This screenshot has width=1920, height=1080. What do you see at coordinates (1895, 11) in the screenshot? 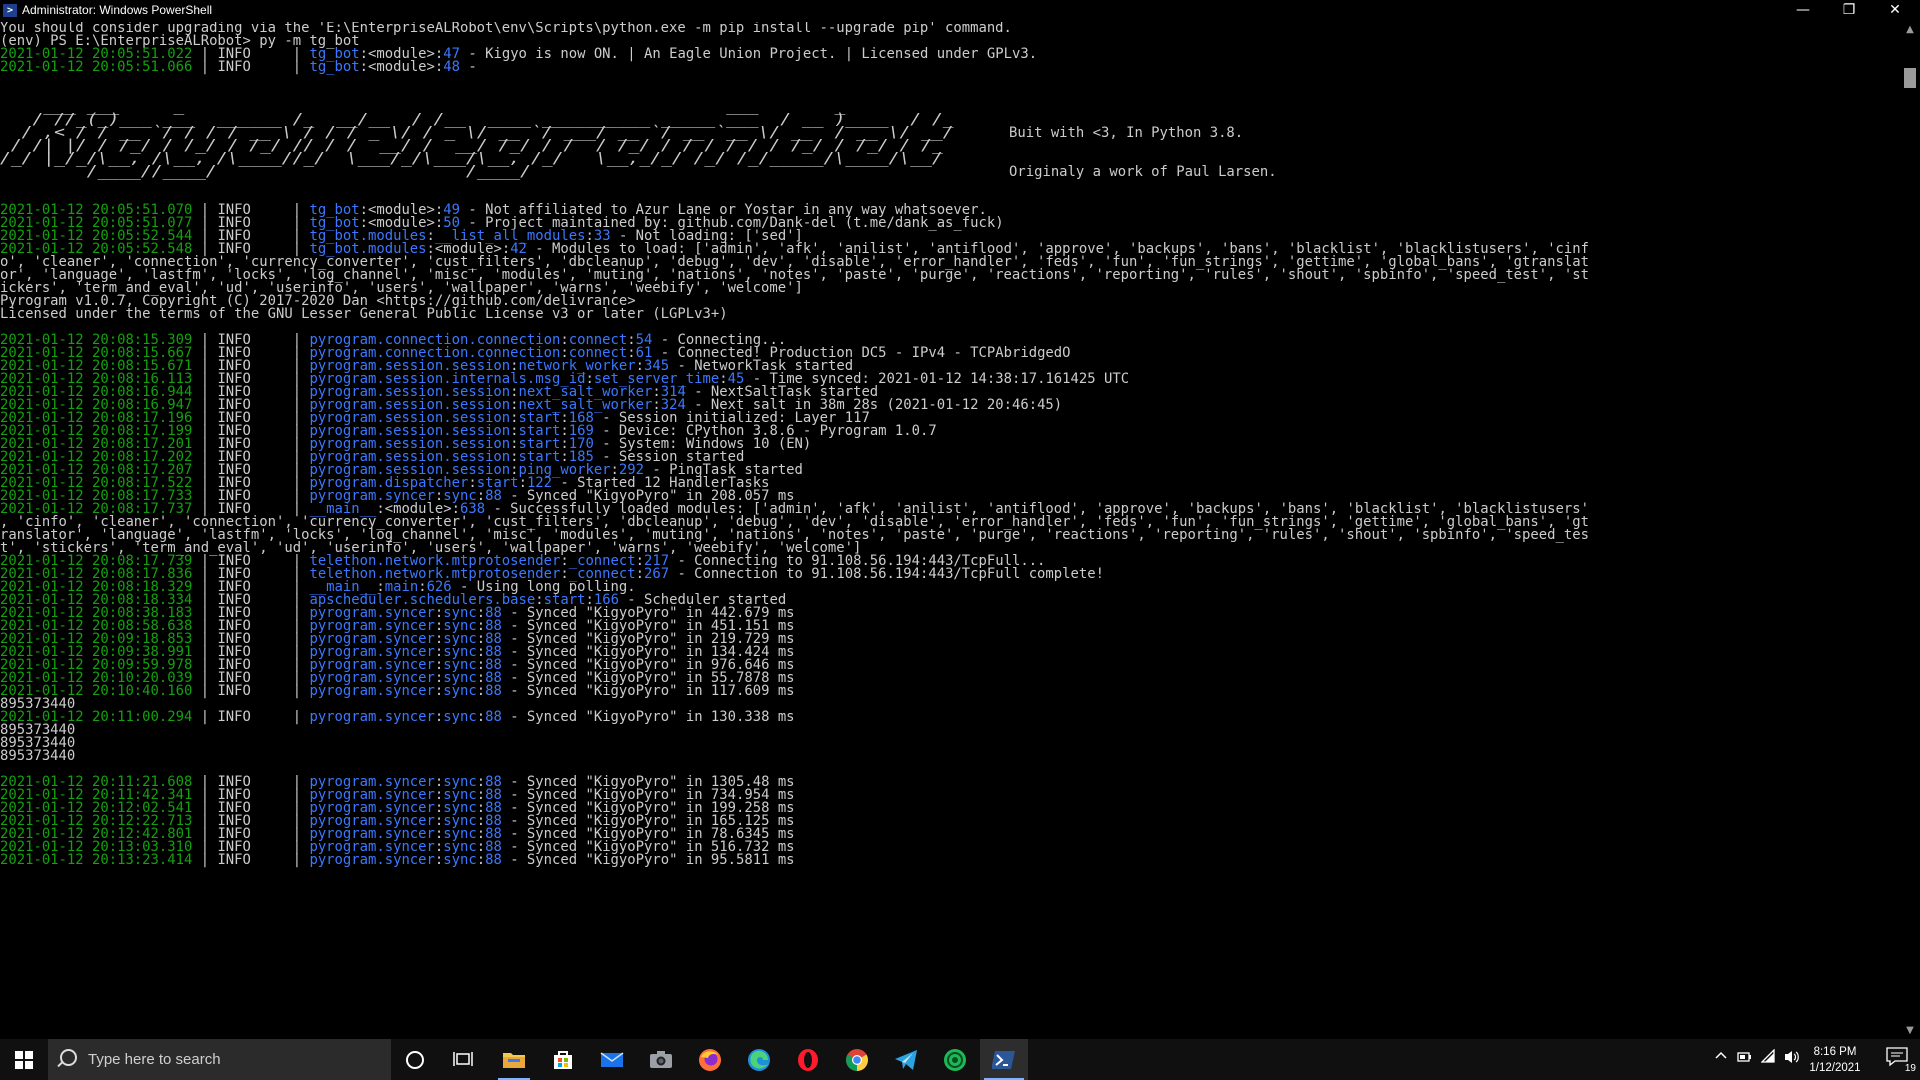
I see `close-button: ✕` at bounding box center [1895, 11].